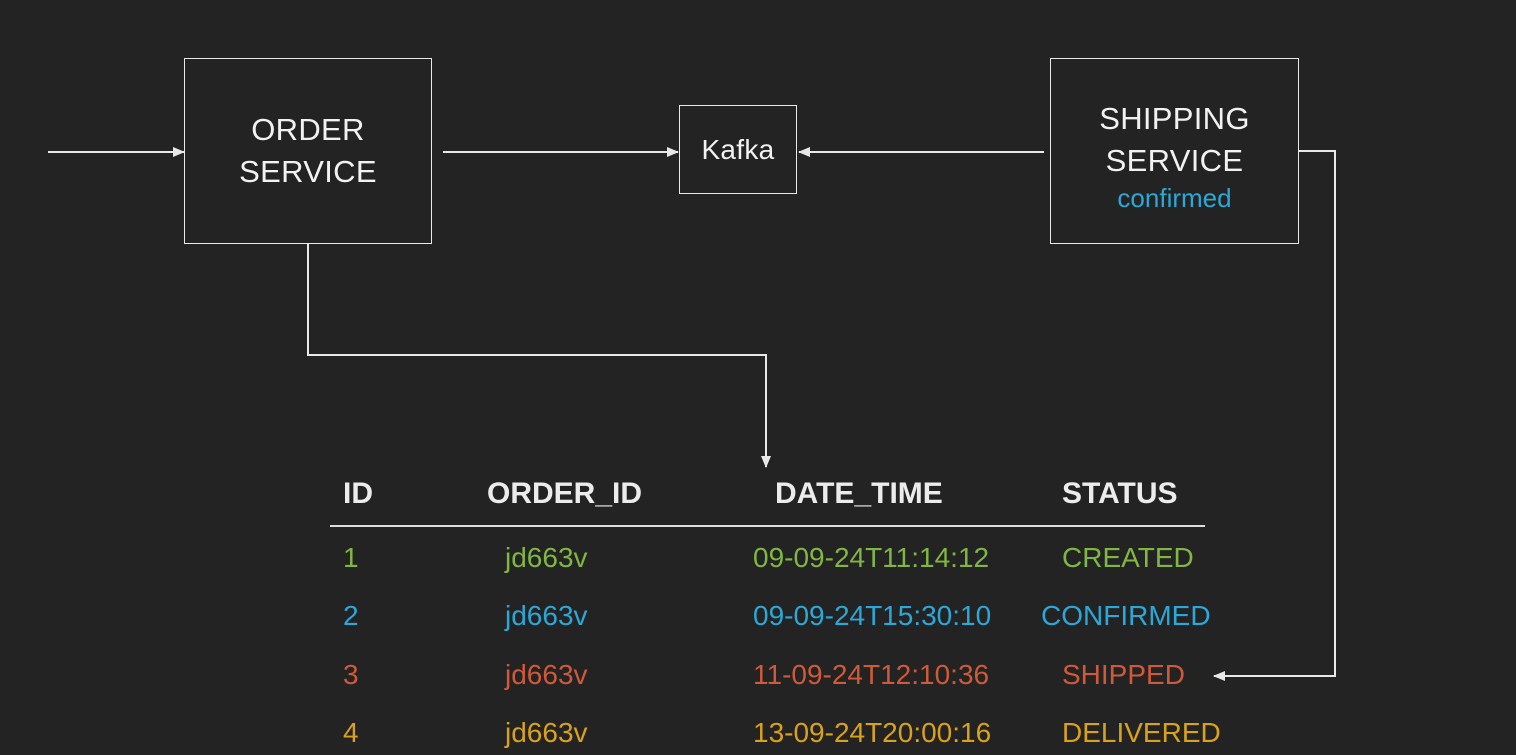 The image size is (1516, 755). Describe the element at coordinates (308, 151) in the screenshot. I see `order-service-box: ORDER SERVICE` at that location.